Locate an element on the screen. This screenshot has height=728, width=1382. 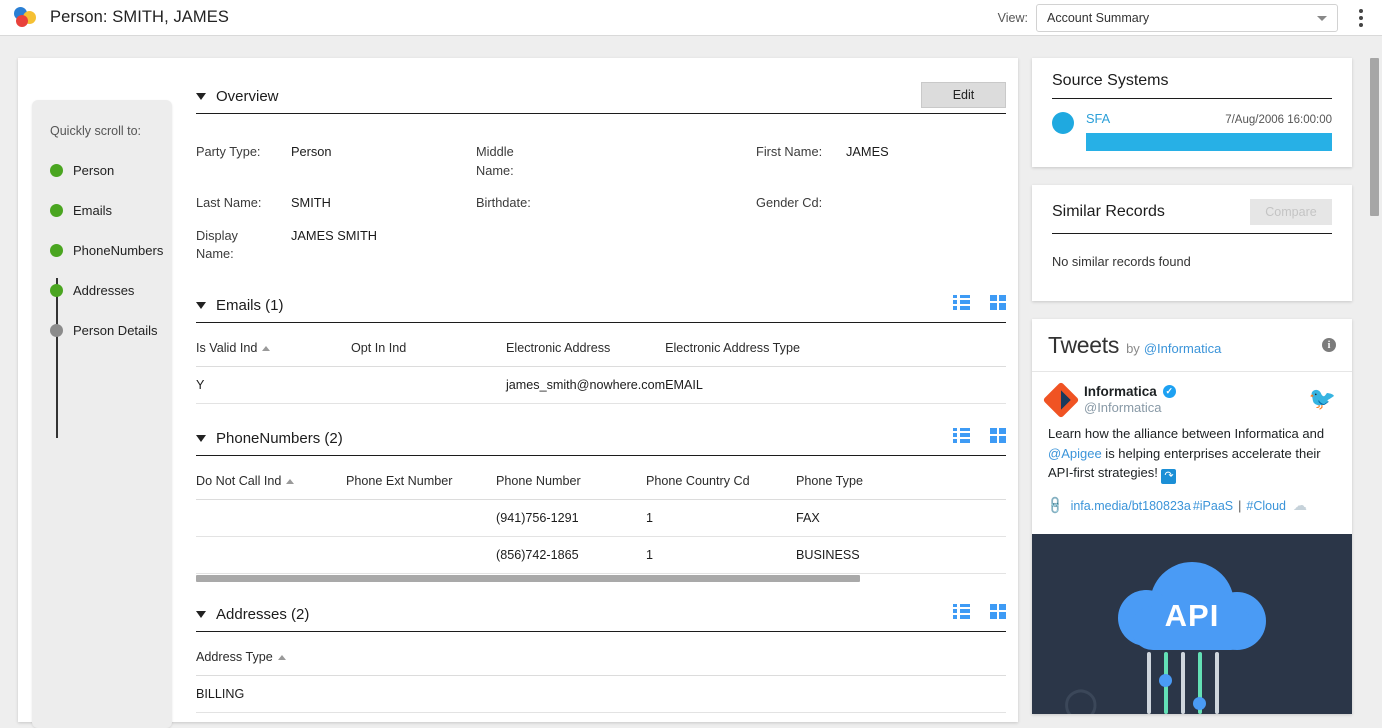
tweet-image: API ◯ is located at coordinates (1192, 624).